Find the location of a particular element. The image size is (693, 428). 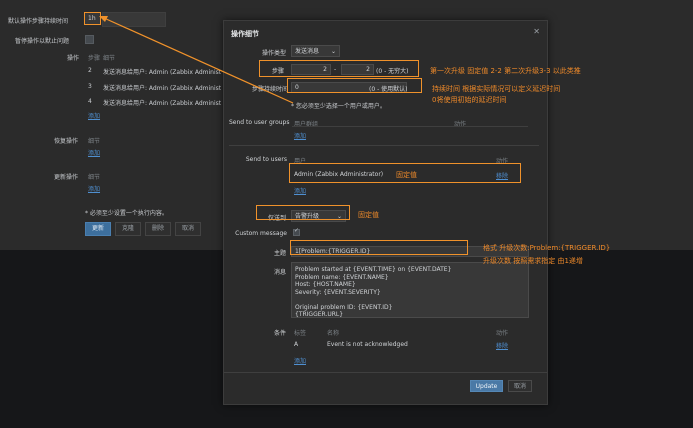

duration-annotation-2: 0将使用初始的延迟时间 is located at coordinates (469, 100).